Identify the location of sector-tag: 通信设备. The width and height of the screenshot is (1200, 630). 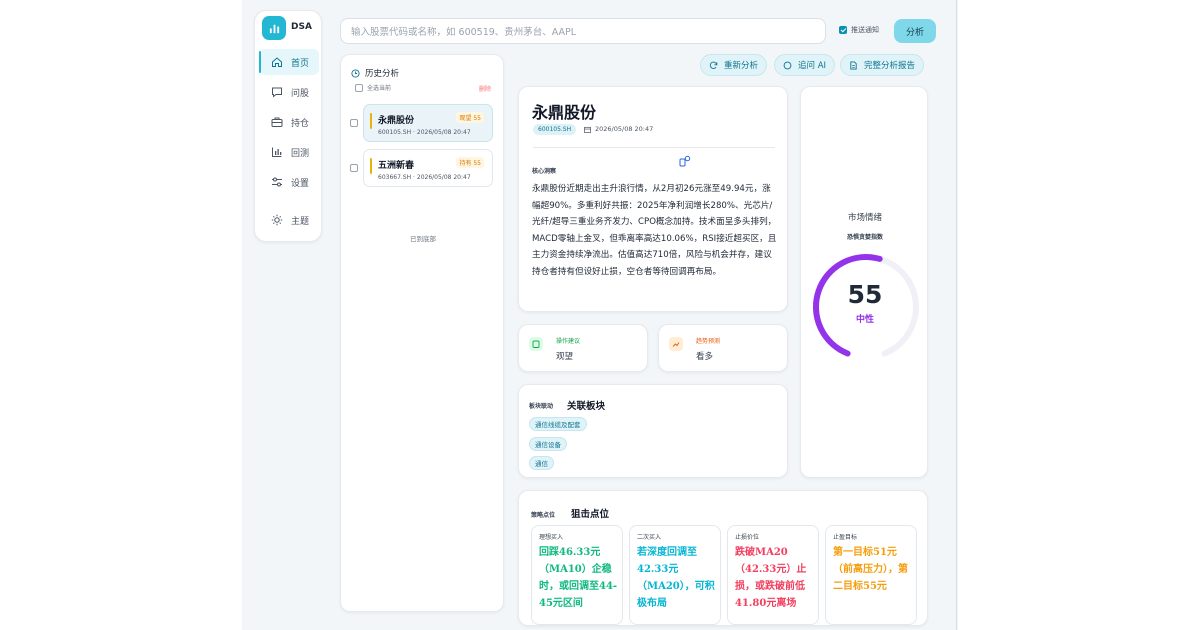
(548, 444).